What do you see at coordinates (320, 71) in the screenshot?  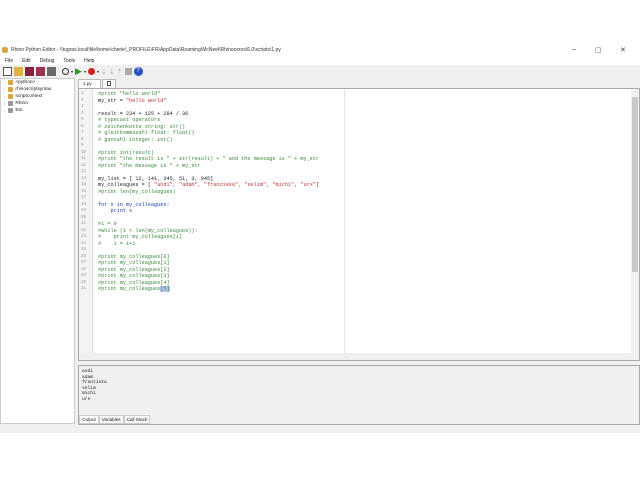 I see `toolbar: ▾ ▶ ▾ ▾ ⇣ ⇣ ⇡ ?` at bounding box center [320, 71].